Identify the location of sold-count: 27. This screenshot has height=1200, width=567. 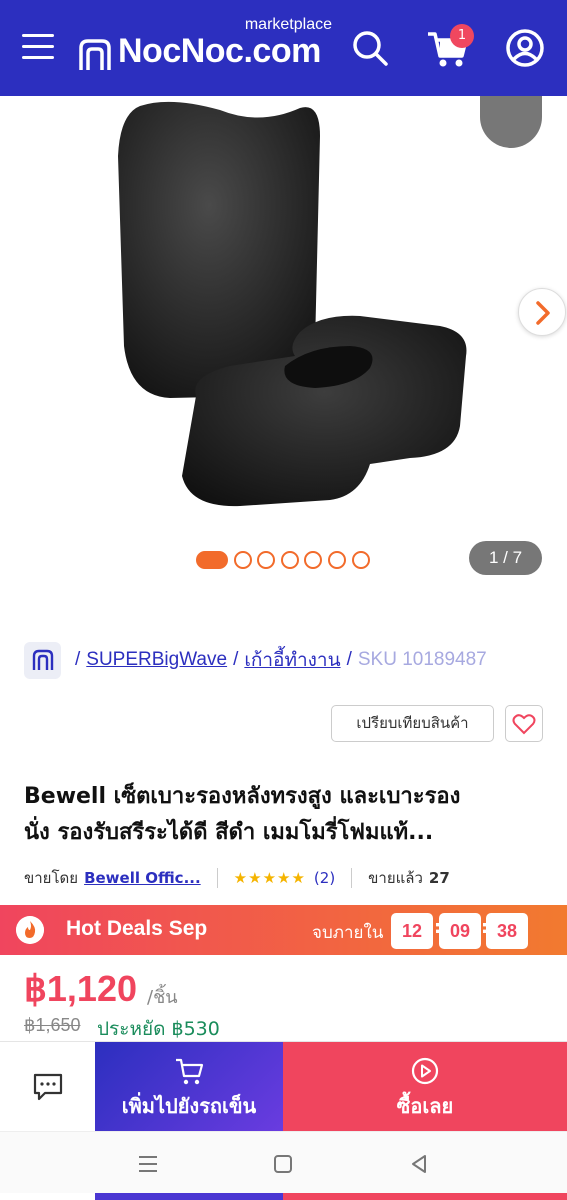
(439, 878).